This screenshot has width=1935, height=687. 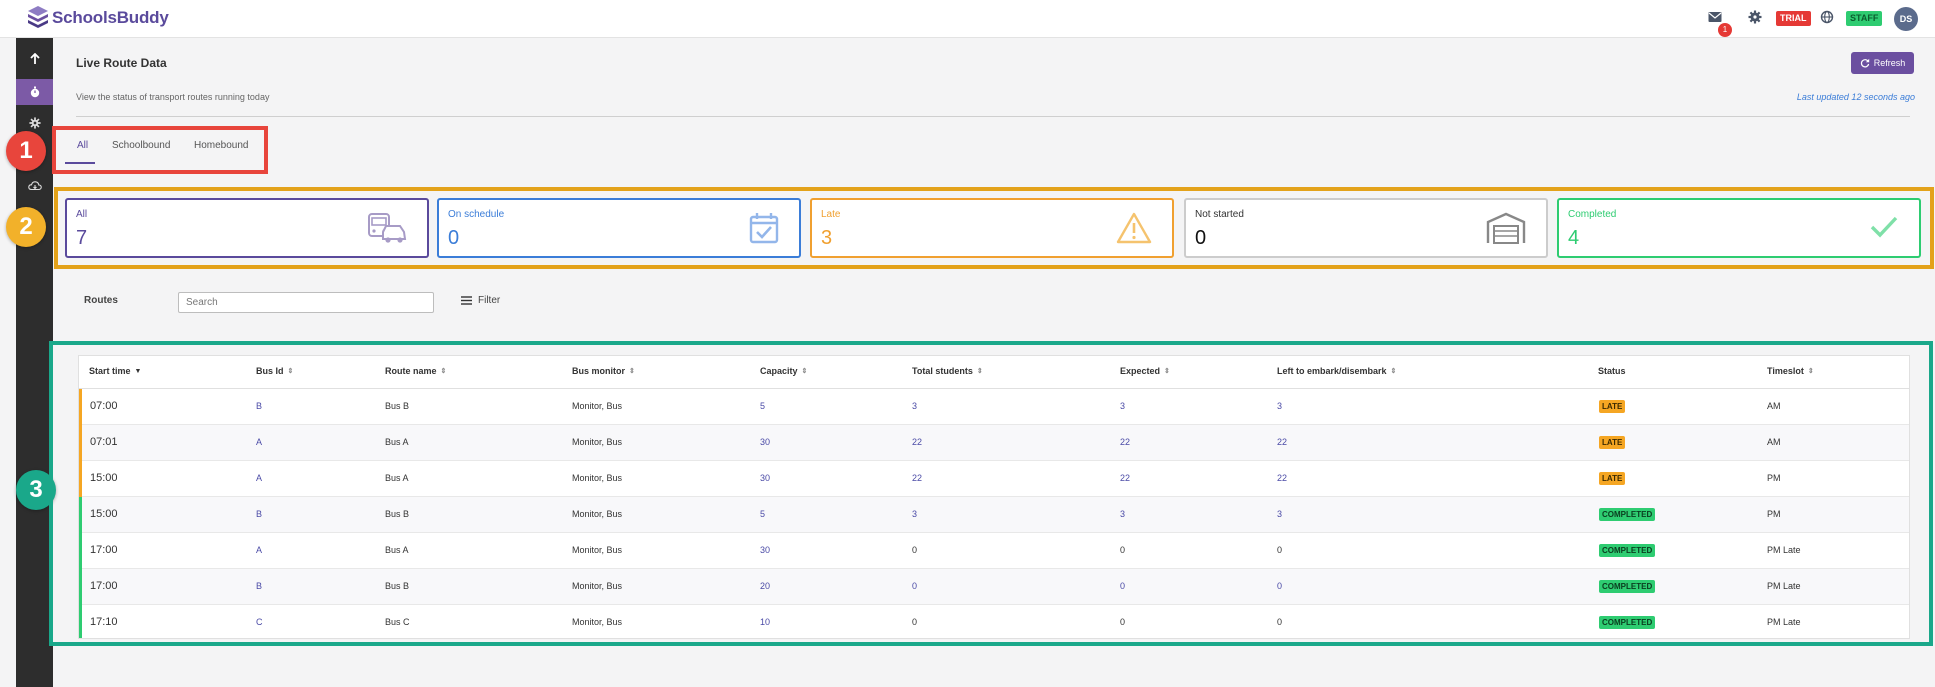 I want to click on tab-homebound: Homebound, so click(x=221, y=145).